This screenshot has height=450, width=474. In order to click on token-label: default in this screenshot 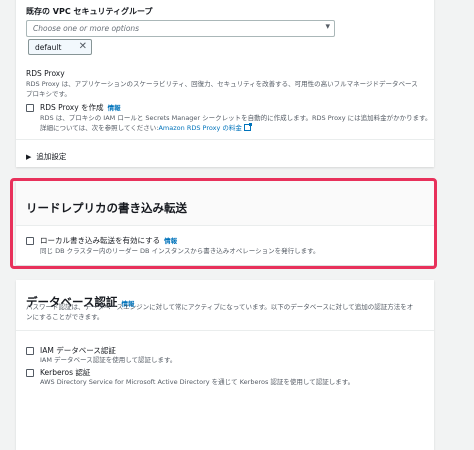, I will do `click(48, 47)`.